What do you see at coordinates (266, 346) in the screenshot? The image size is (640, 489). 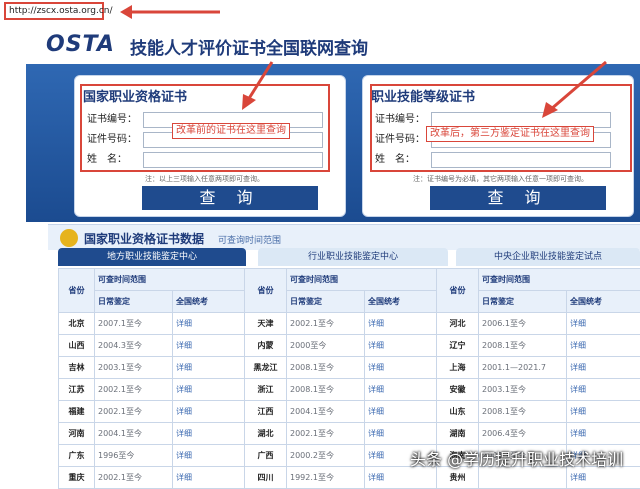 I see `province-cell: 内蒙` at bounding box center [266, 346].